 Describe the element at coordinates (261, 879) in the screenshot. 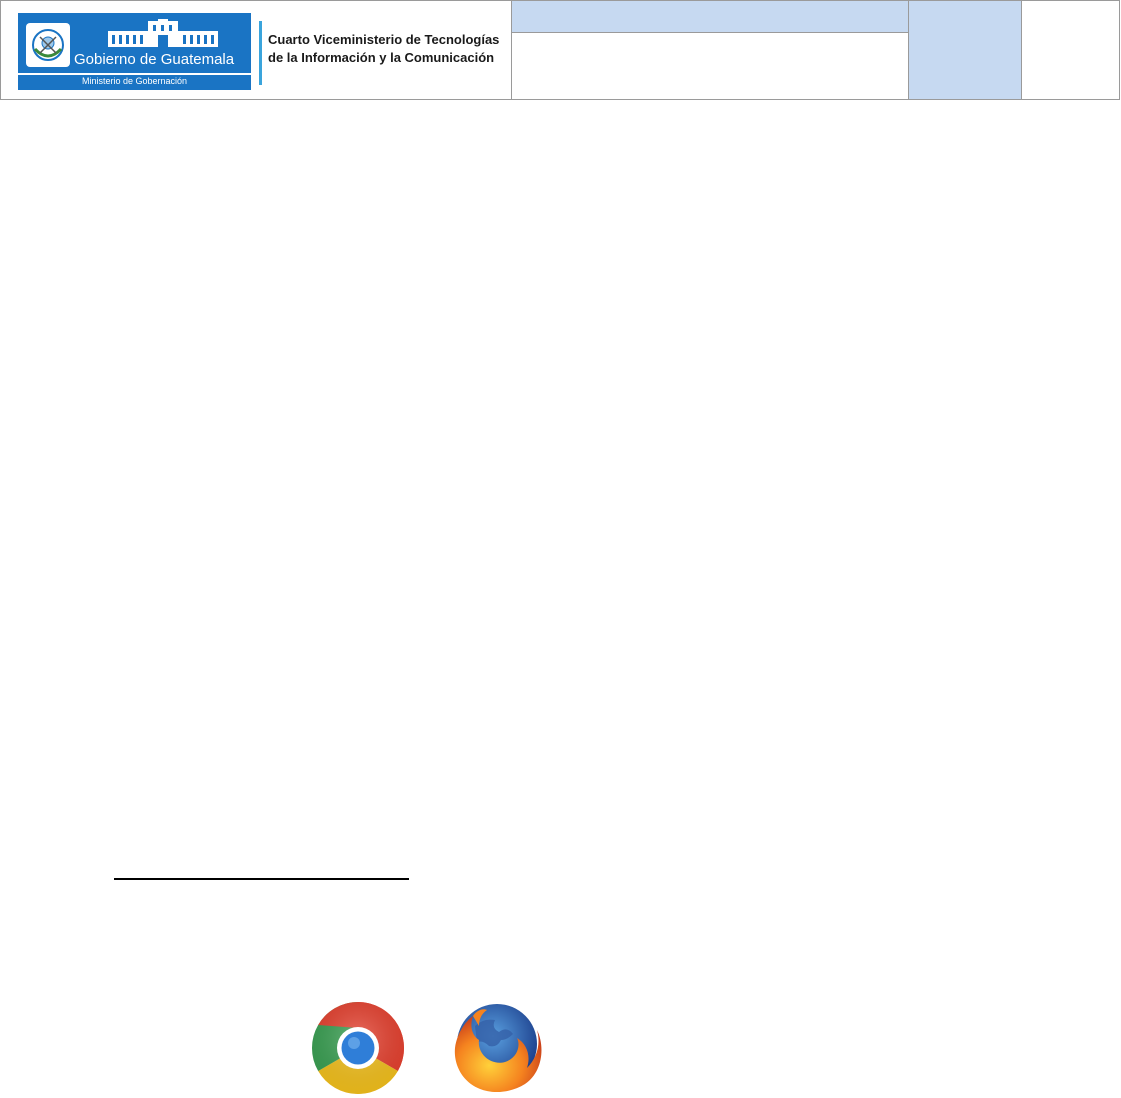

I see `underlined-heading-rule` at that location.